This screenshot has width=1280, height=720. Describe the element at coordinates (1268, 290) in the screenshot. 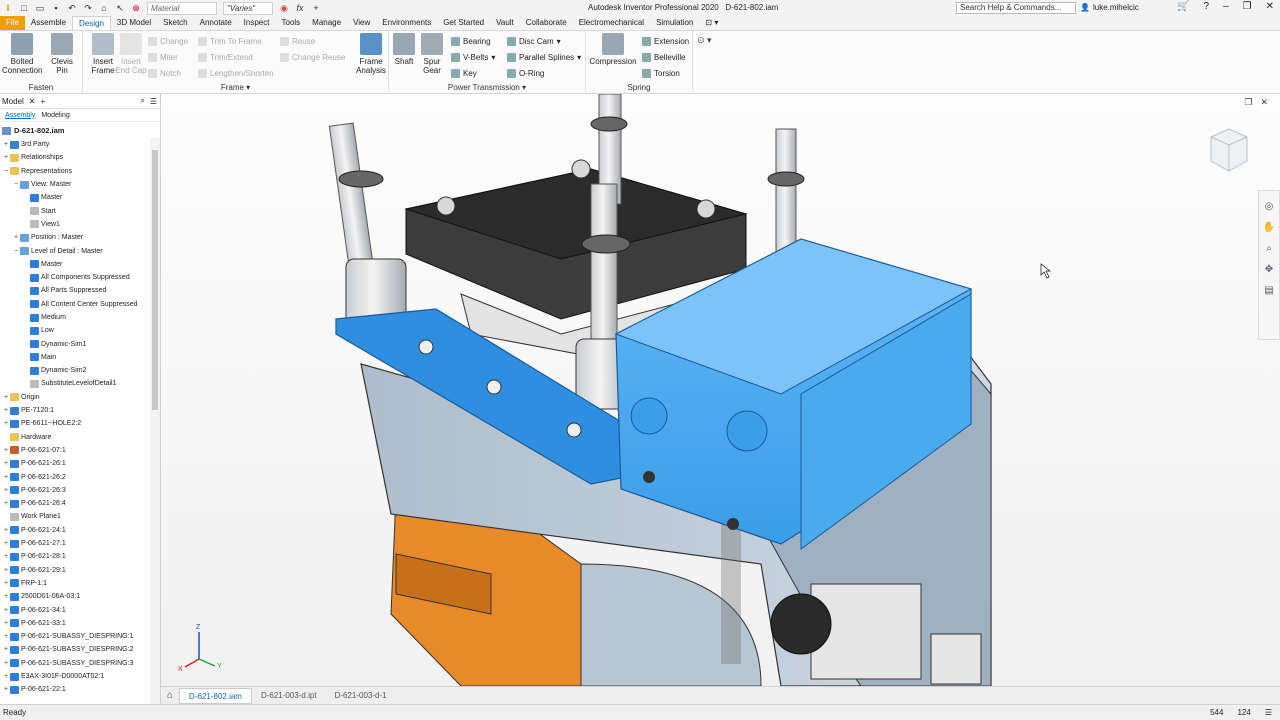

I see `look-at-icon: ▤` at that location.